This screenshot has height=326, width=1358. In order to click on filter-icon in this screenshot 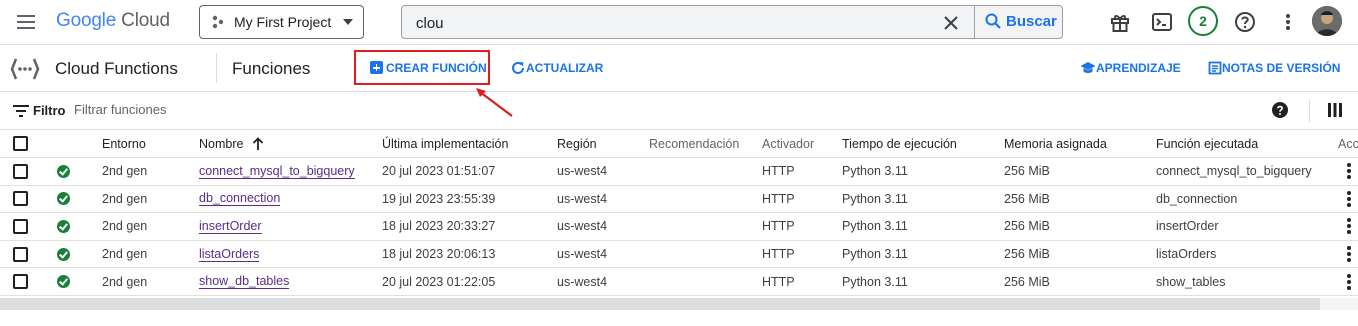, I will do `click(21, 111)`.